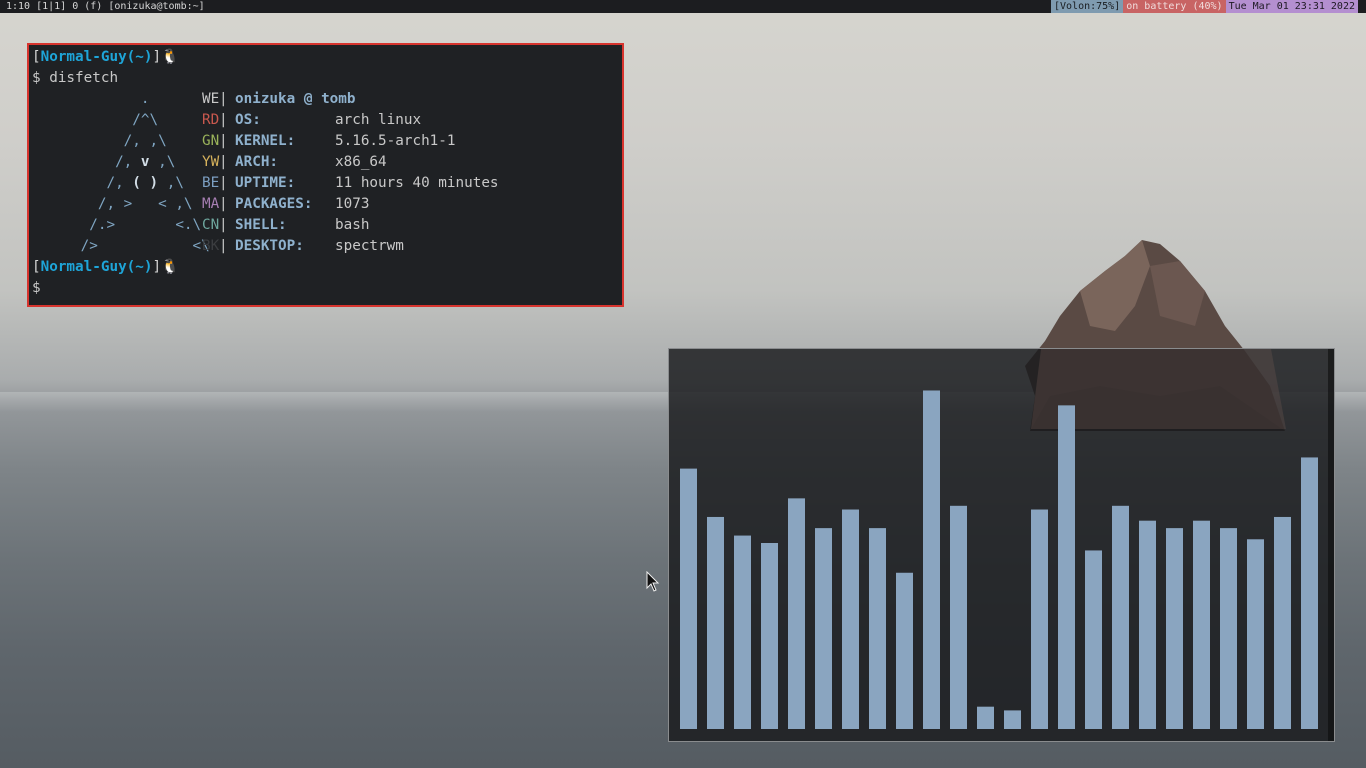  What do you see at coordinates (248, 120) in the screenshot?
I see `info-key: OS:` at bounding box center [248, 120].